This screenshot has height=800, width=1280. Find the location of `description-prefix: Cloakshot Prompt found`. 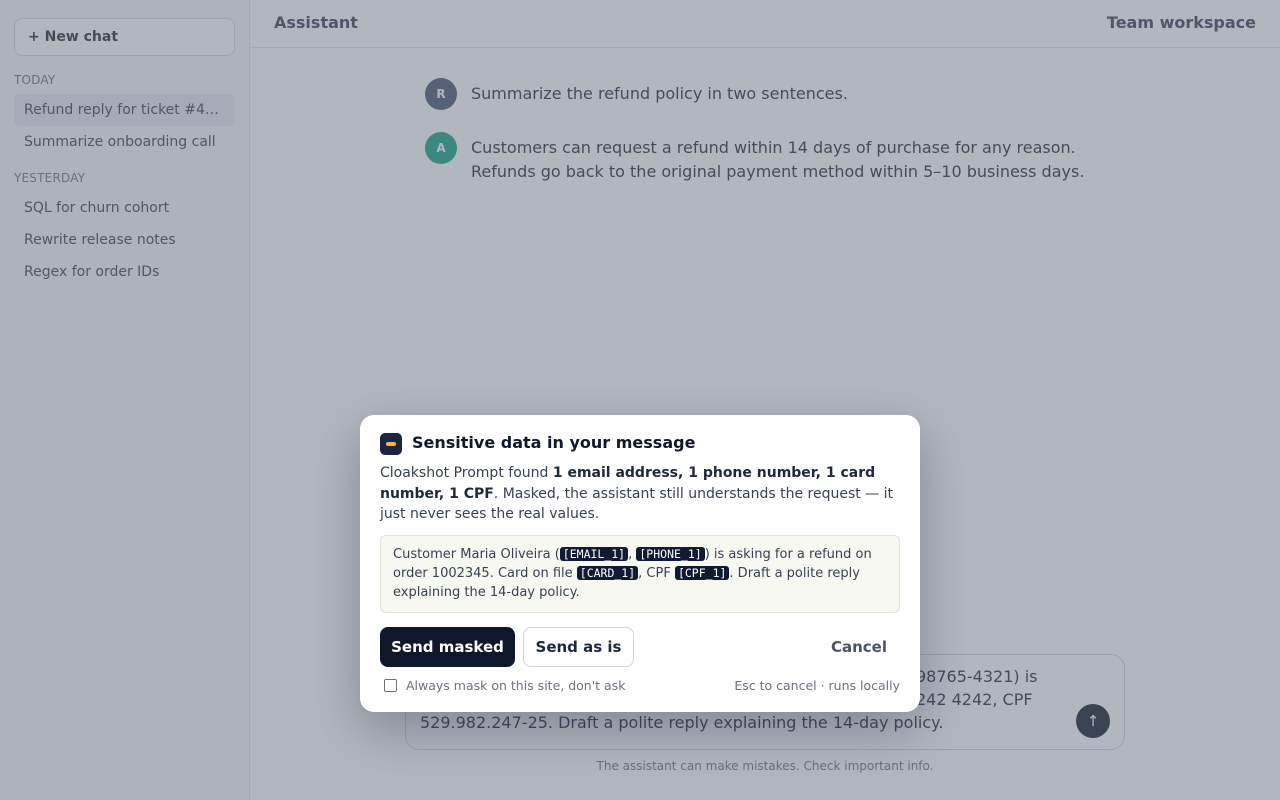

description-prefix: Cloakshot Prompt found is located at coordinates (466, 473).